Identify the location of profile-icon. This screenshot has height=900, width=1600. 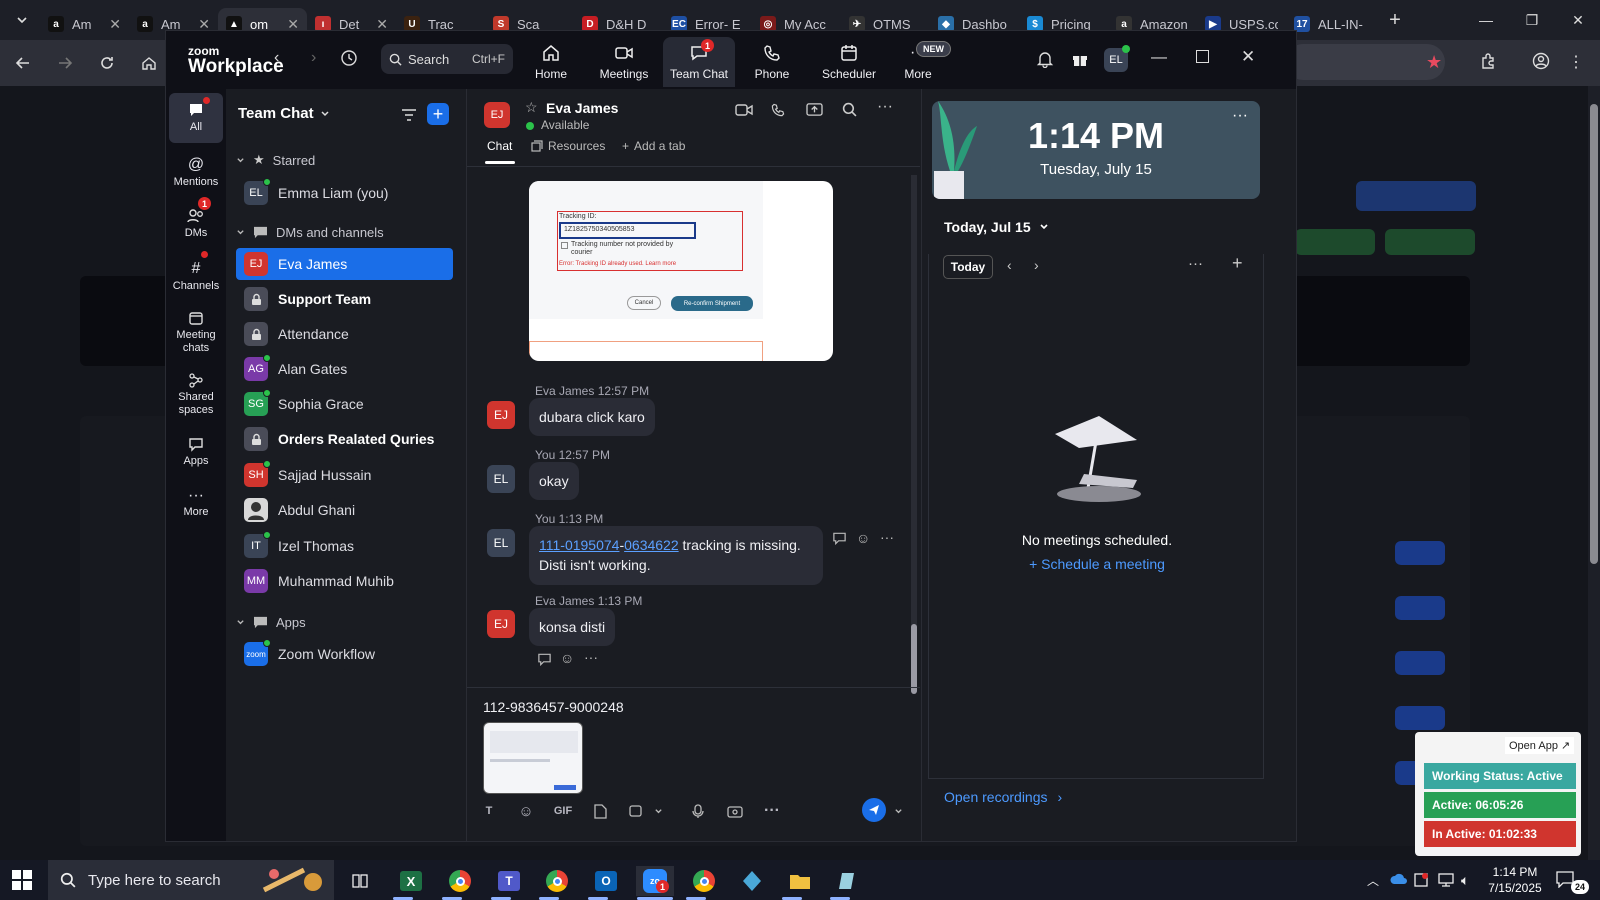
(1541, 61).